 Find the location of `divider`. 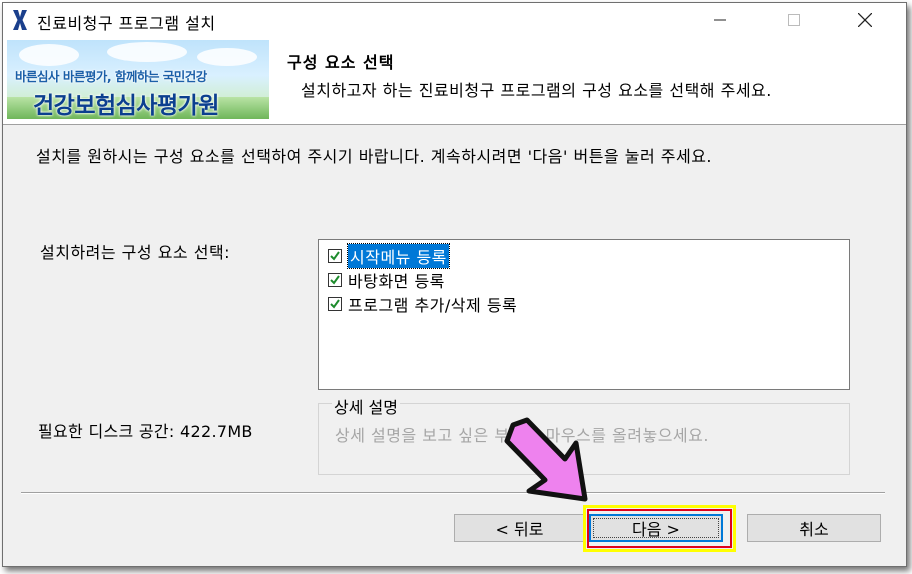

divider is located at coordinates (453, 493).